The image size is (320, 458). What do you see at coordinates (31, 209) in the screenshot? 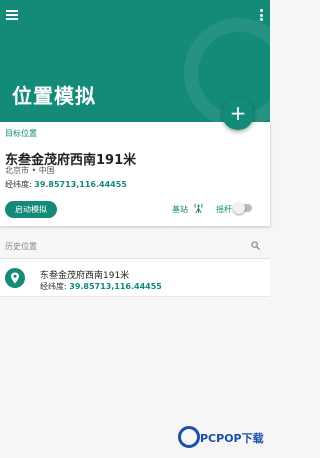
I see `start-simulation-button: 启动模拟` at bounding box center [31, 209].